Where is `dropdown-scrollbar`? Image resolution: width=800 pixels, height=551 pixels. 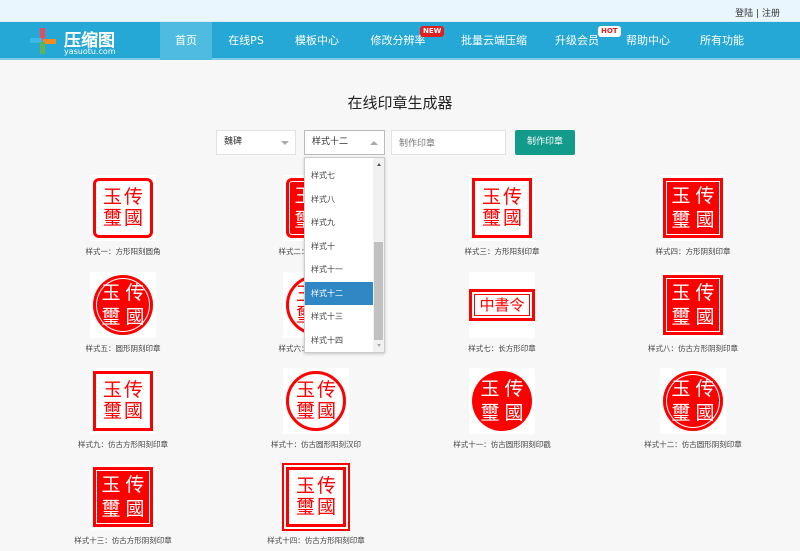 dropdown-scrollbar is located at coordinates (378, 255).